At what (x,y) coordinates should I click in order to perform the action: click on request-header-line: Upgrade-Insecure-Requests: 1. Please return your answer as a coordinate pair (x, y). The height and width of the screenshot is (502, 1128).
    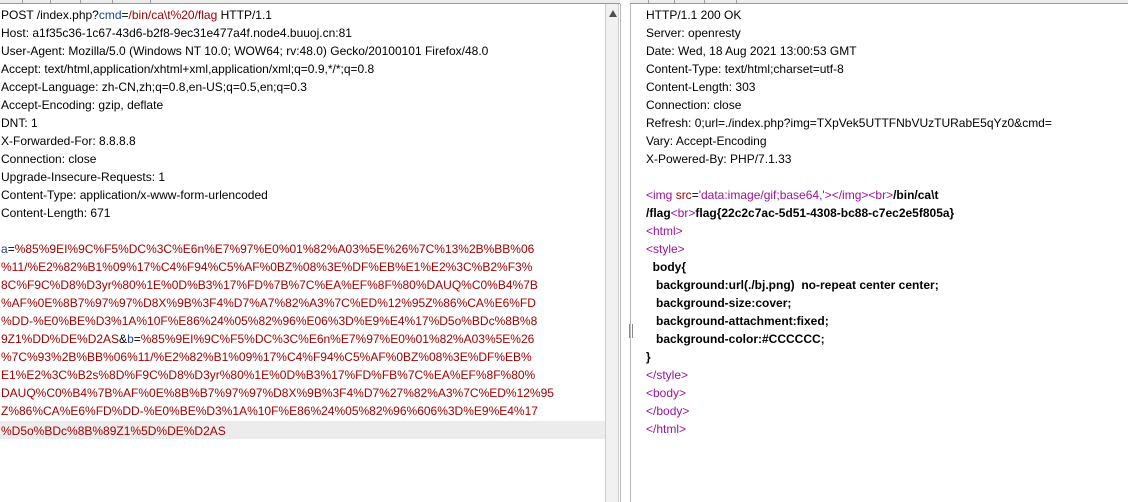
    Looking at the image, I should click on (83, 177).